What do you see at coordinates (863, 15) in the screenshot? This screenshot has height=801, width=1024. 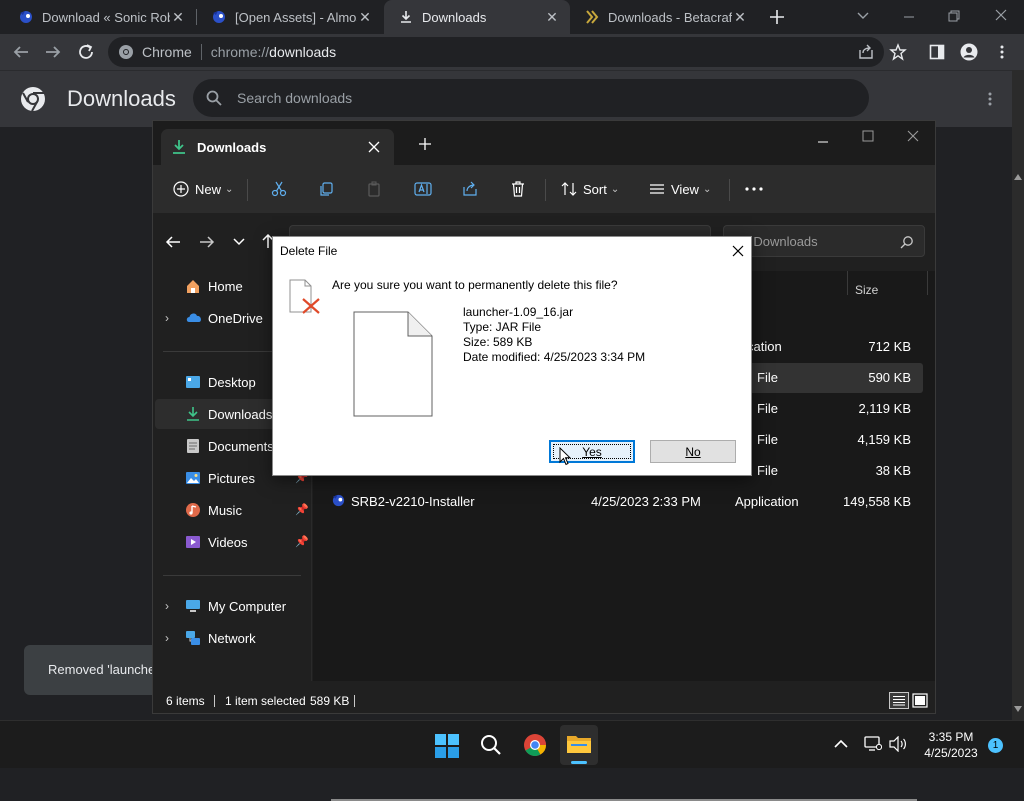 I see `tab-search-icon` at bounding box center [863, 15].